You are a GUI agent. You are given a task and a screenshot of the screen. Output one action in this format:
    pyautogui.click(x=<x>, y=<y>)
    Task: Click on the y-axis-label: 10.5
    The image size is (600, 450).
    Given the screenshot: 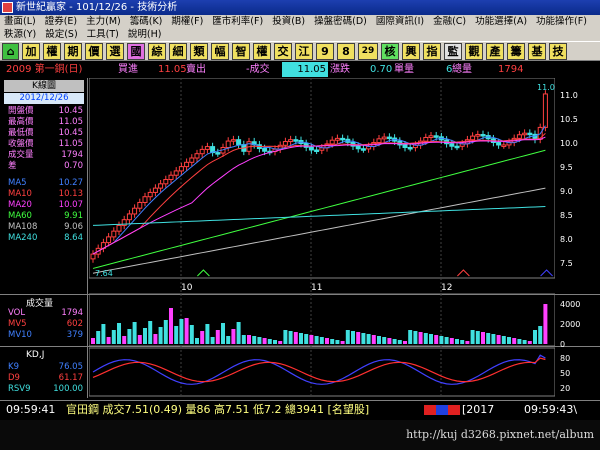 What is the action you would take?
    pyautogui.click(x=569, y=120)
    